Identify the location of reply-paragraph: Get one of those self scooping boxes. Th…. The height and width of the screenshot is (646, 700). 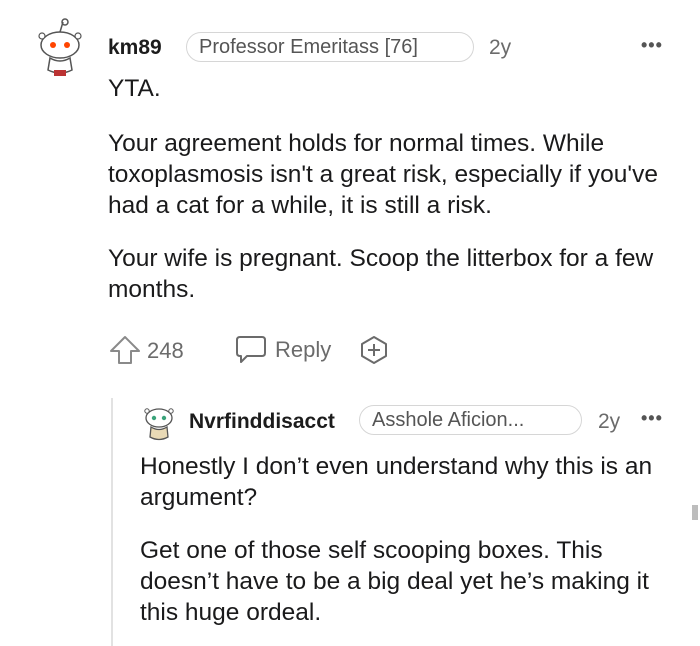
(394, 581).